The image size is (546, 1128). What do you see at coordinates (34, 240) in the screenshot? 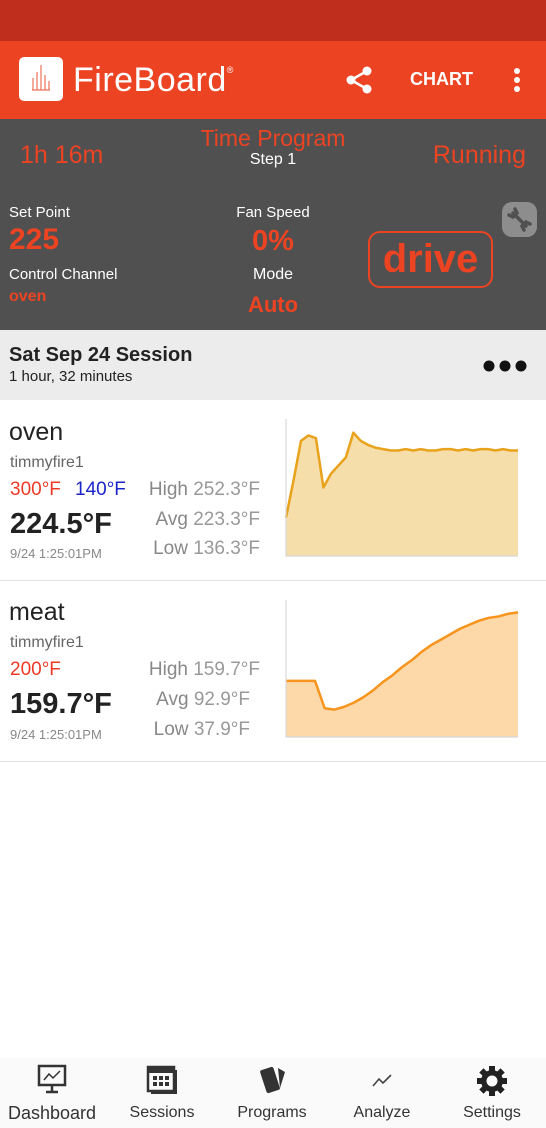
I see `setpoint-value: 225` at bounding box center [34, 240].